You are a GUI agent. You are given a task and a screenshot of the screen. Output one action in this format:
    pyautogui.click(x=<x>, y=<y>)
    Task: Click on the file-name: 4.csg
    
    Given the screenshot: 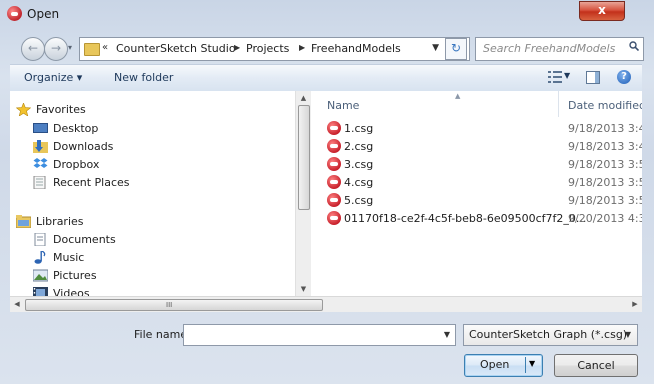 What is the action you would take?
    pyautogui.click(x=359, y=182)
    